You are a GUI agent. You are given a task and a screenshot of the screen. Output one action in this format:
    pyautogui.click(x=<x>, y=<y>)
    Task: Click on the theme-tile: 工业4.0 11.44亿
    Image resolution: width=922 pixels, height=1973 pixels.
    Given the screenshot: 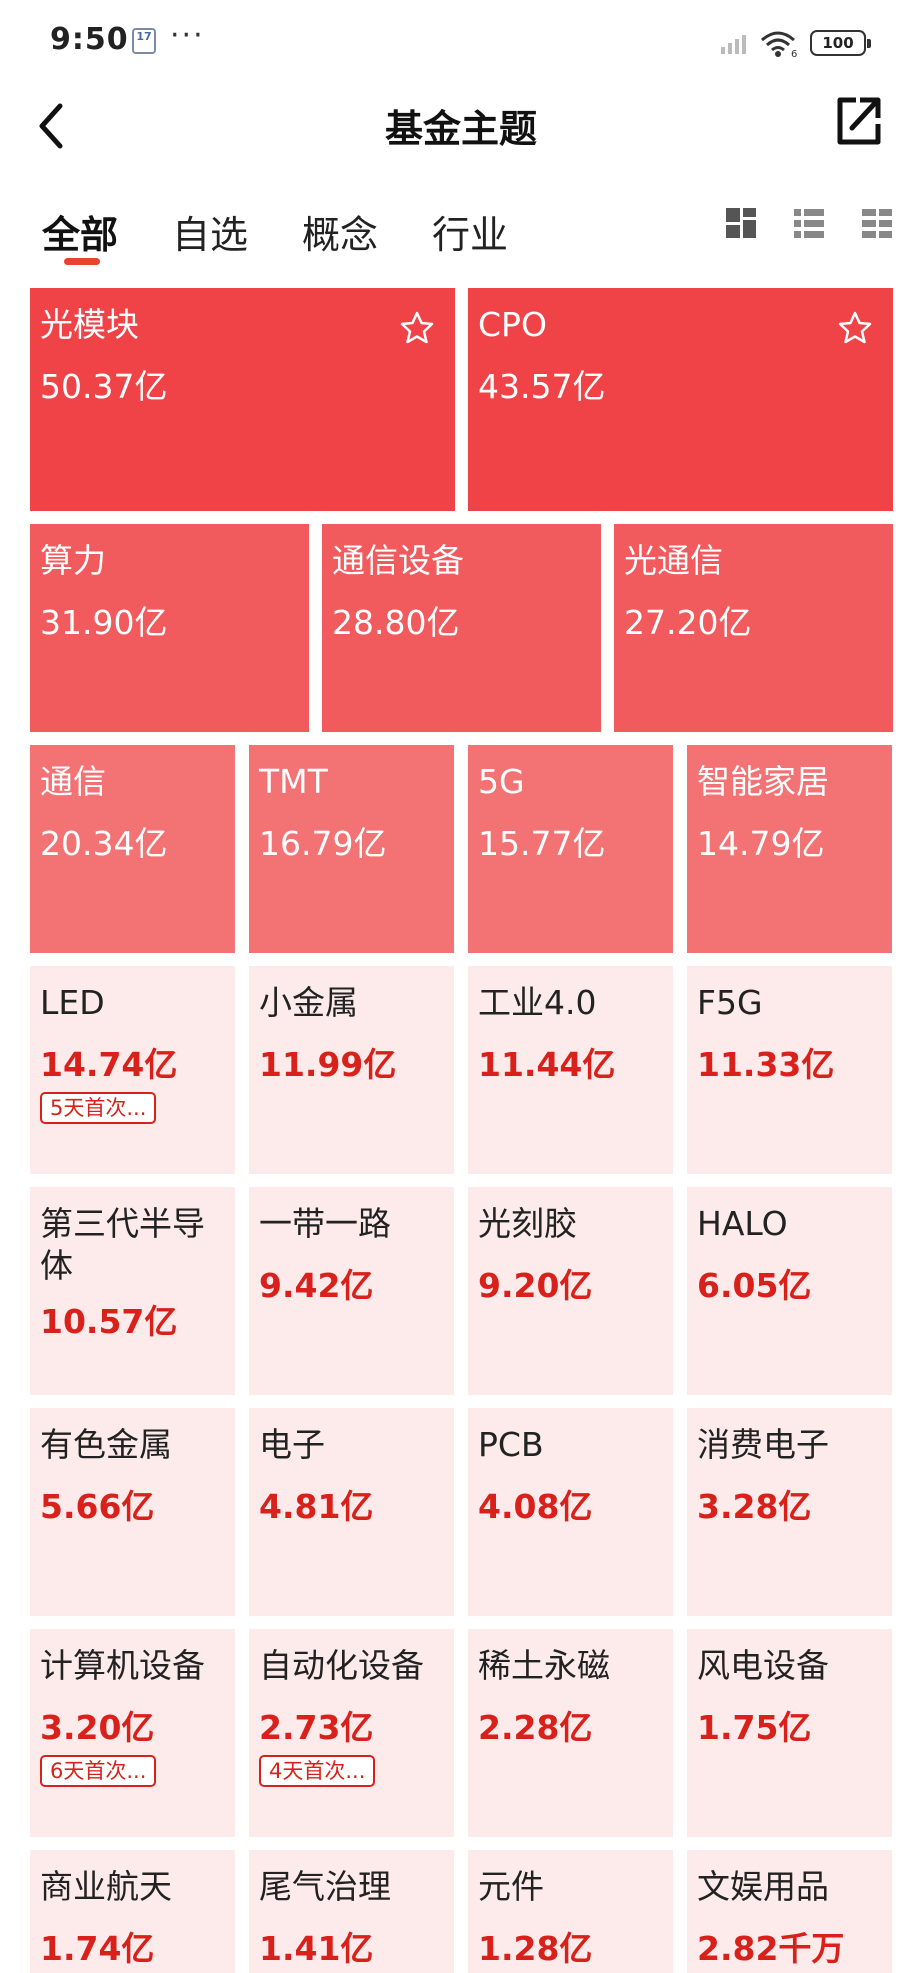 What is the action you would take?
    pyautogui.click(x=570, y=1070)
    